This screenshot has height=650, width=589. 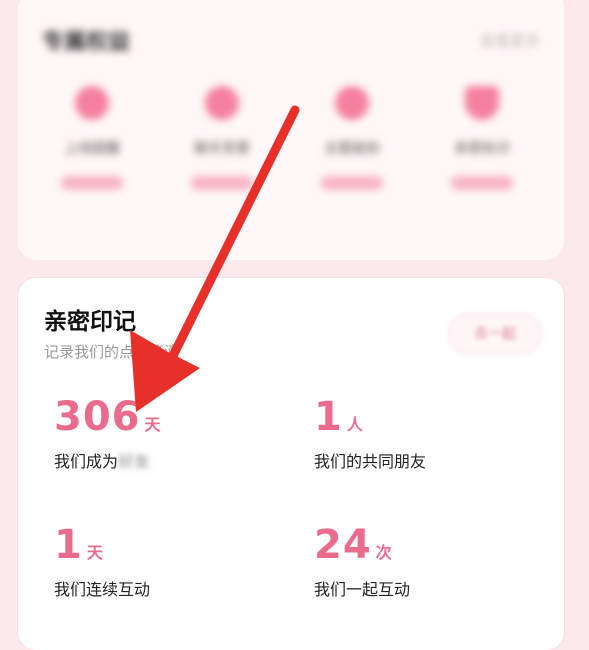 I want to click on stat-label-text: 我们成为, so click(x=86, y=461).